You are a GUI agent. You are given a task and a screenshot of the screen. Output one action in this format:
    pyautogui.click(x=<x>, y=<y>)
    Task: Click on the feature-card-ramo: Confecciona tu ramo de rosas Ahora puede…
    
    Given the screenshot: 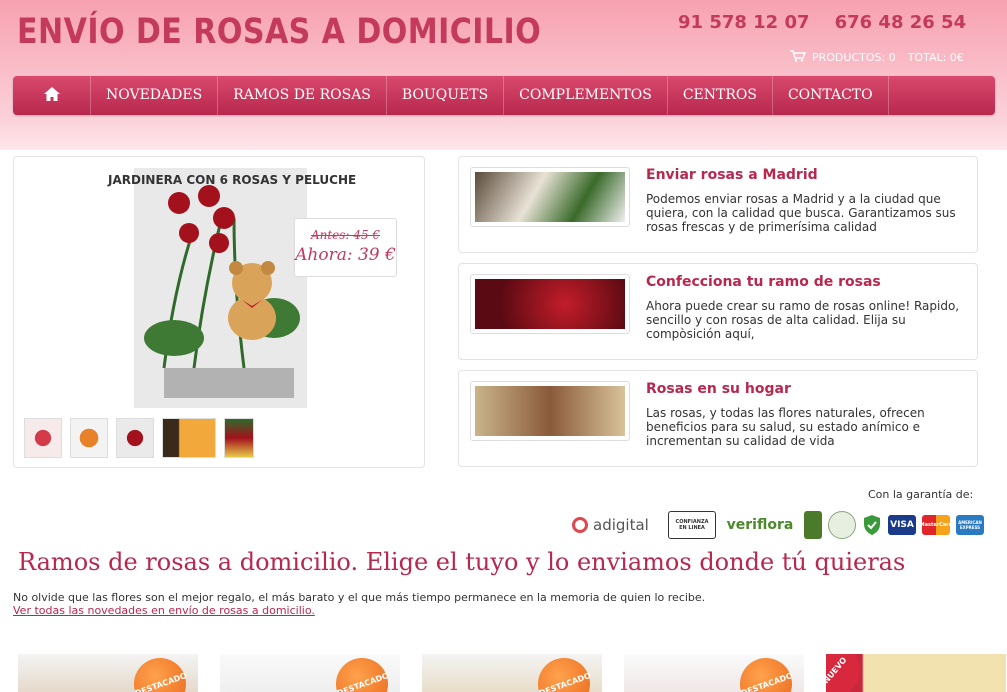 What is the action you would take?
    pyautogui.click(x=718, y=311)
    